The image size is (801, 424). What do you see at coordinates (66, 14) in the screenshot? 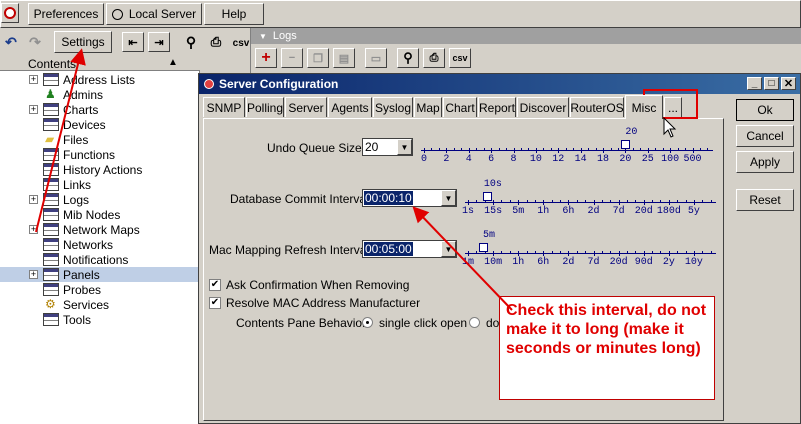
I see `preferences-menu: Preferences` at bounding box center [66, 14].